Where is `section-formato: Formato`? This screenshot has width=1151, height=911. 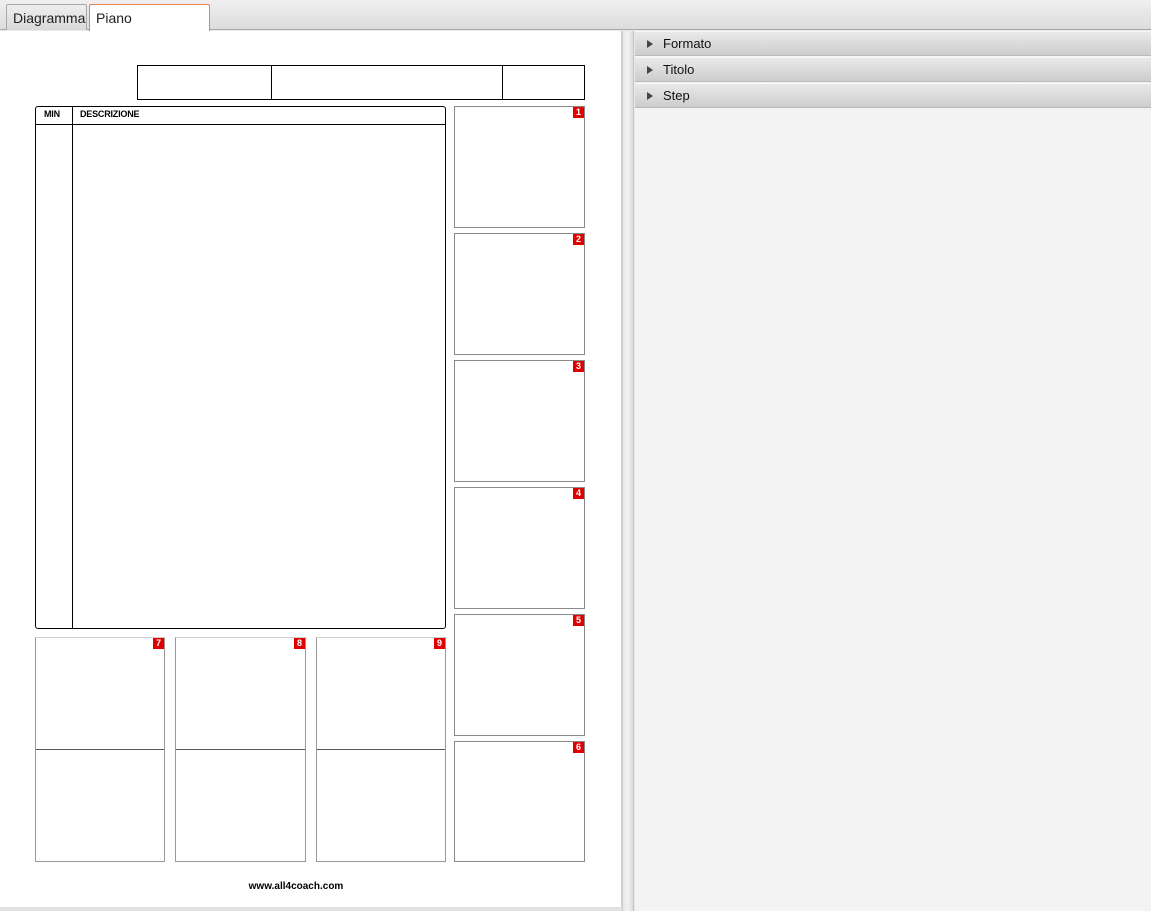
section-formato: Formato is located at coordinates (893, 43).